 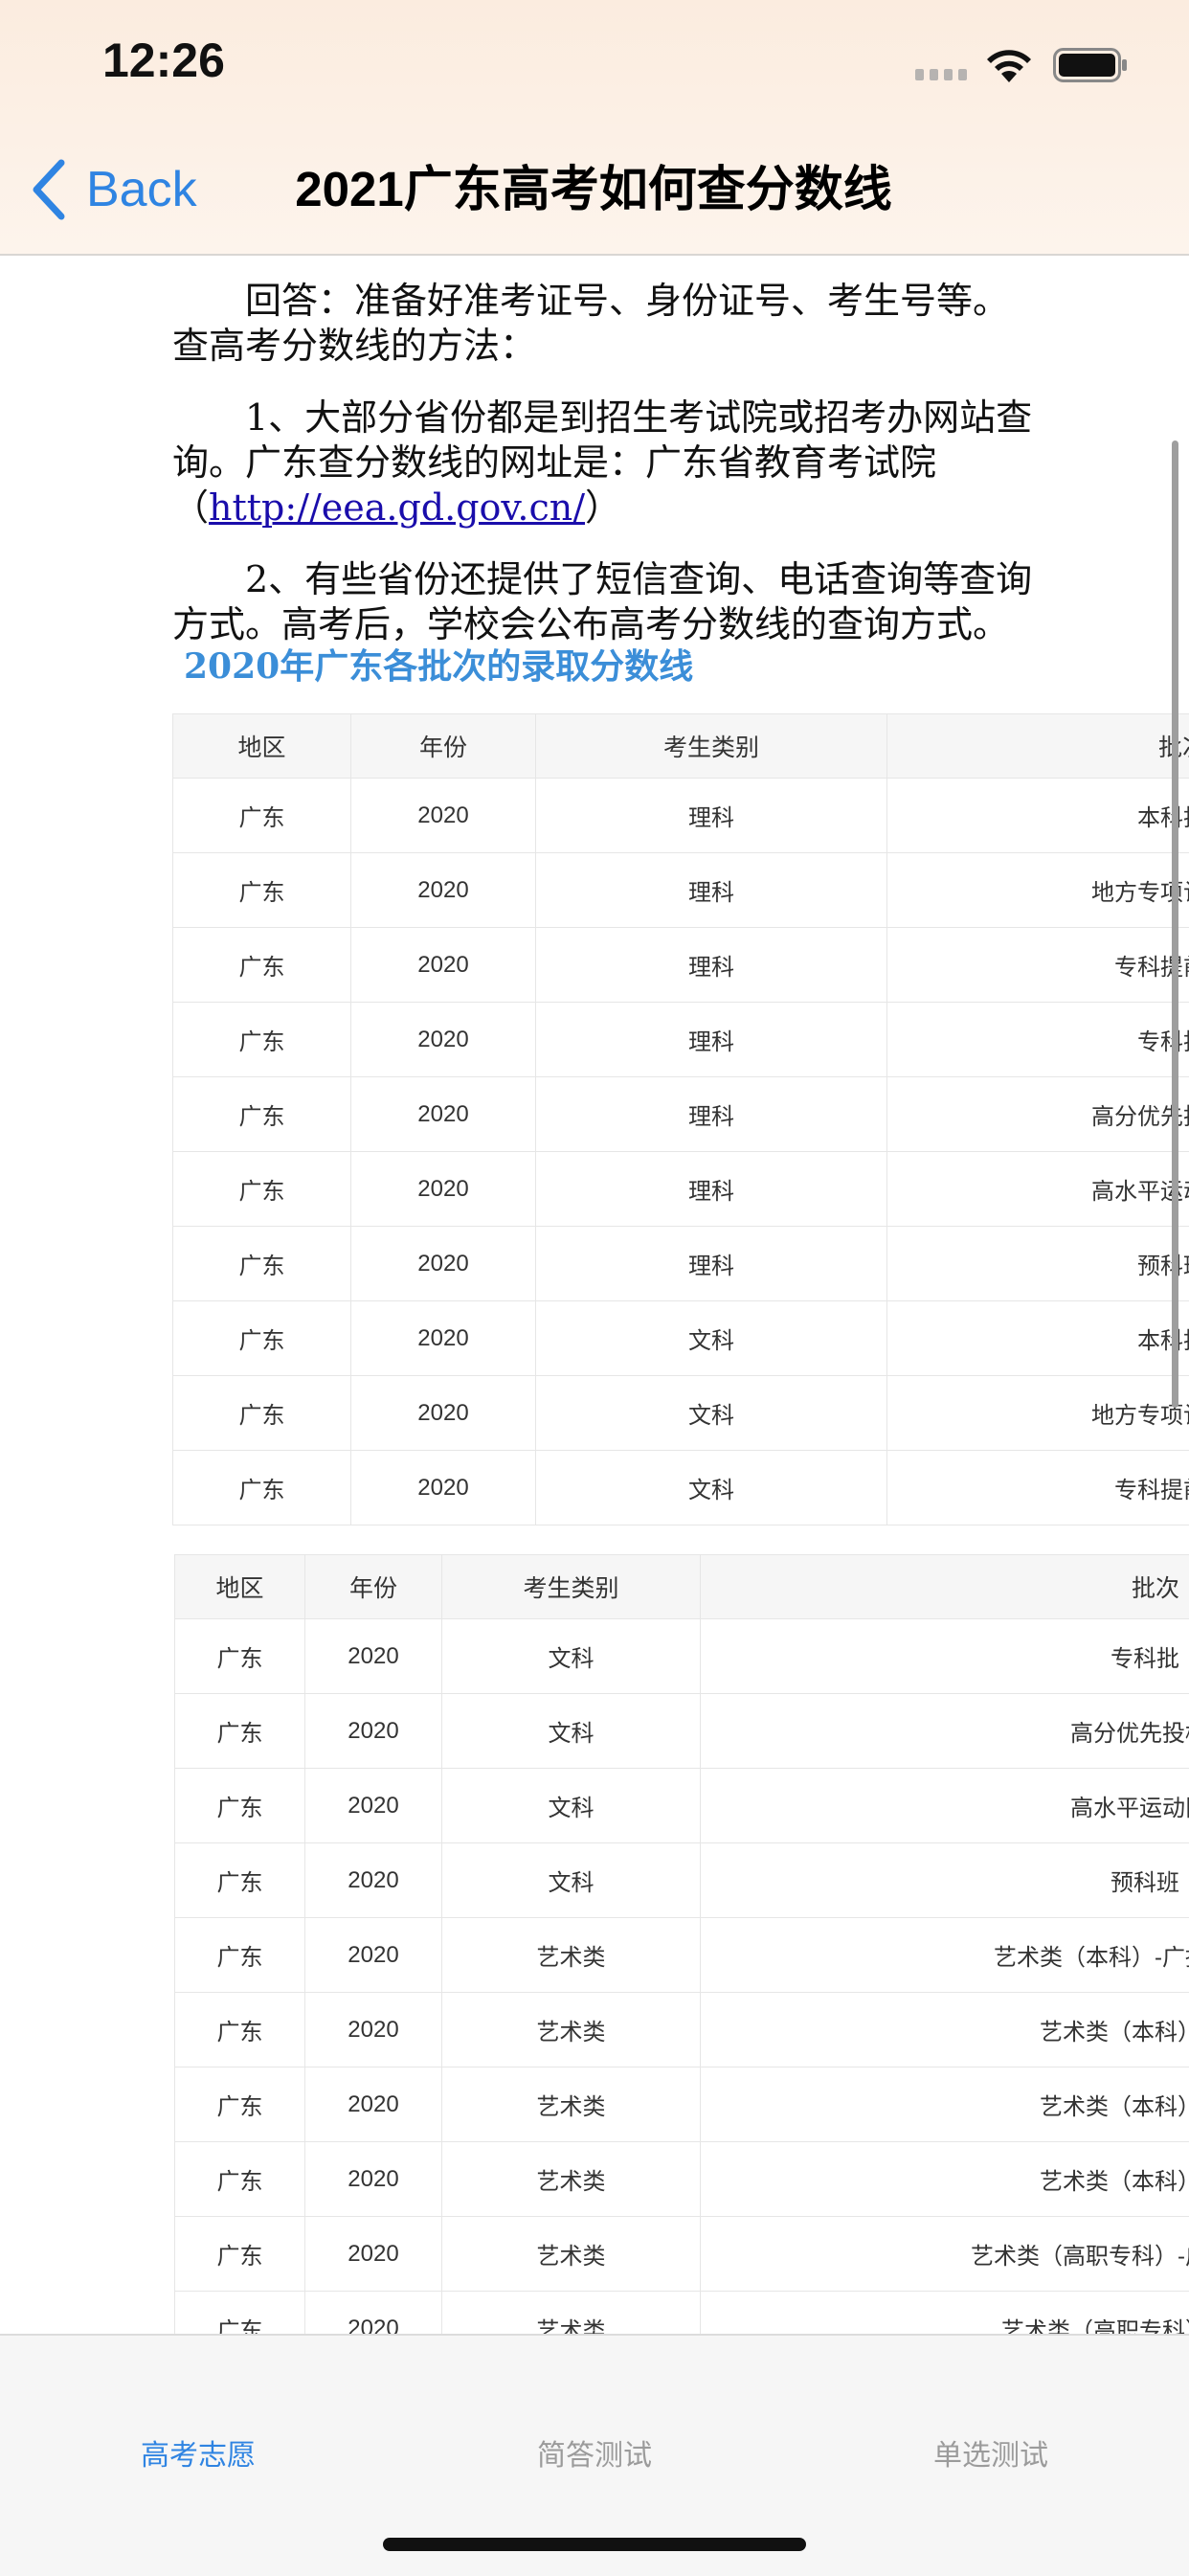 I want to click on back-button: Back, so click(x=114, y=189).